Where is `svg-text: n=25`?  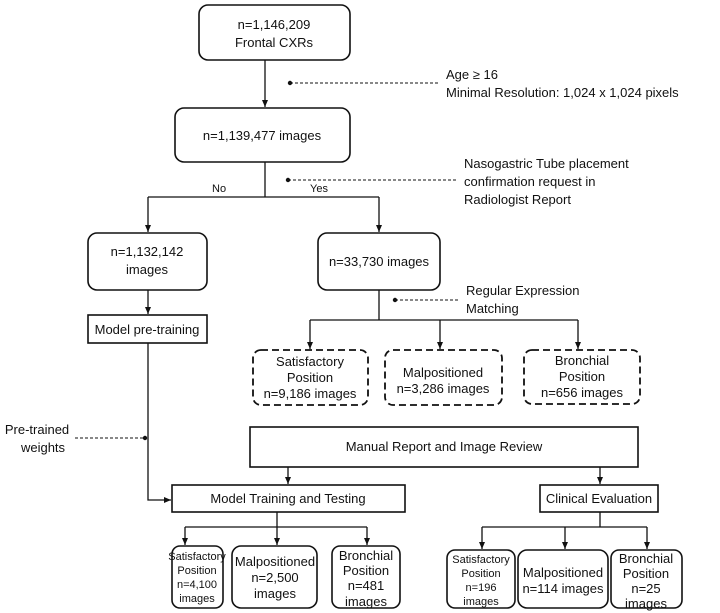 svg-text: n=25 is located at coordinates (645, 588).